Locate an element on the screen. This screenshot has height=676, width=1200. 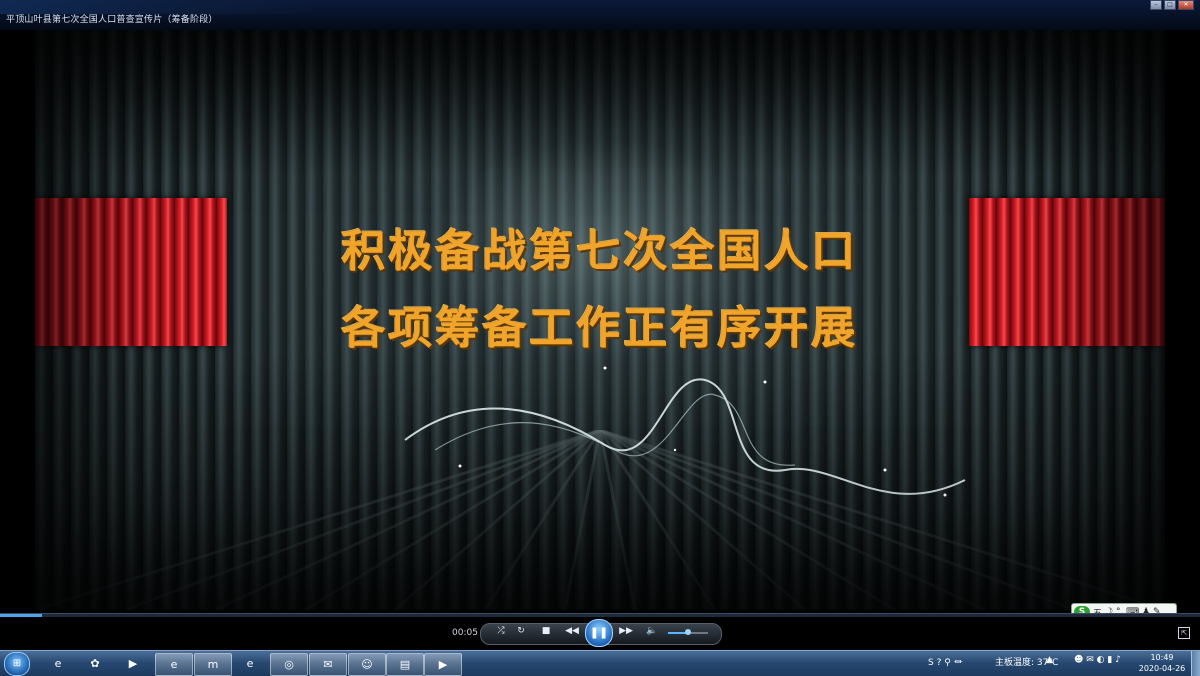
shuffle-icon: ⤮ is located at coordinates (501, 631).